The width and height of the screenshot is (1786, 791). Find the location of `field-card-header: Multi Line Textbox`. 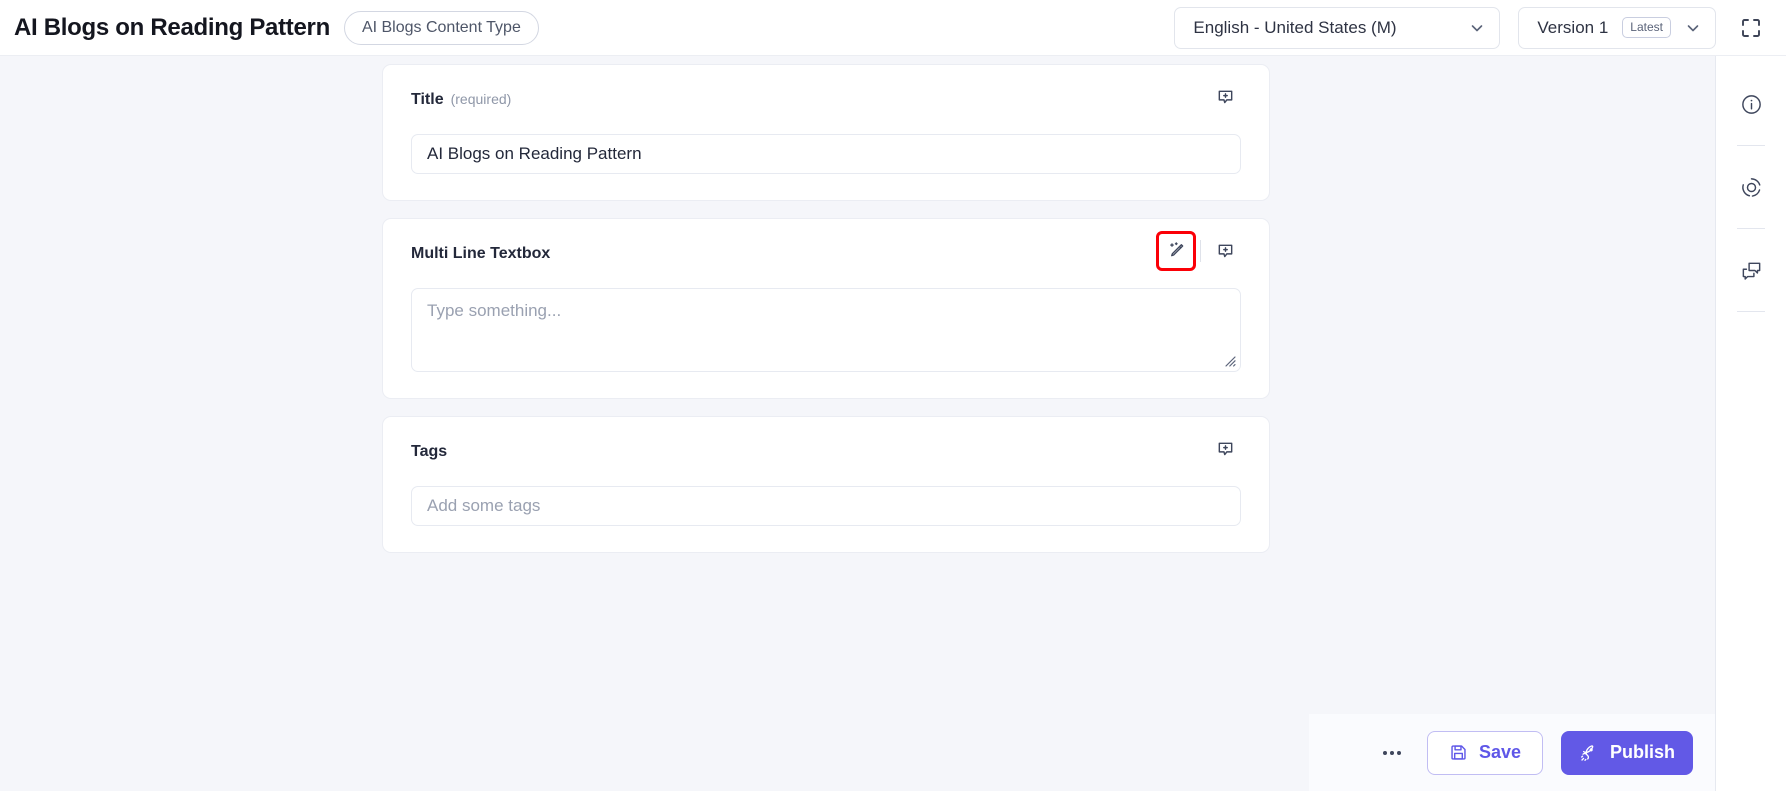

field-card-header: Multi Line Textbox is located at coordinates (826, 253).